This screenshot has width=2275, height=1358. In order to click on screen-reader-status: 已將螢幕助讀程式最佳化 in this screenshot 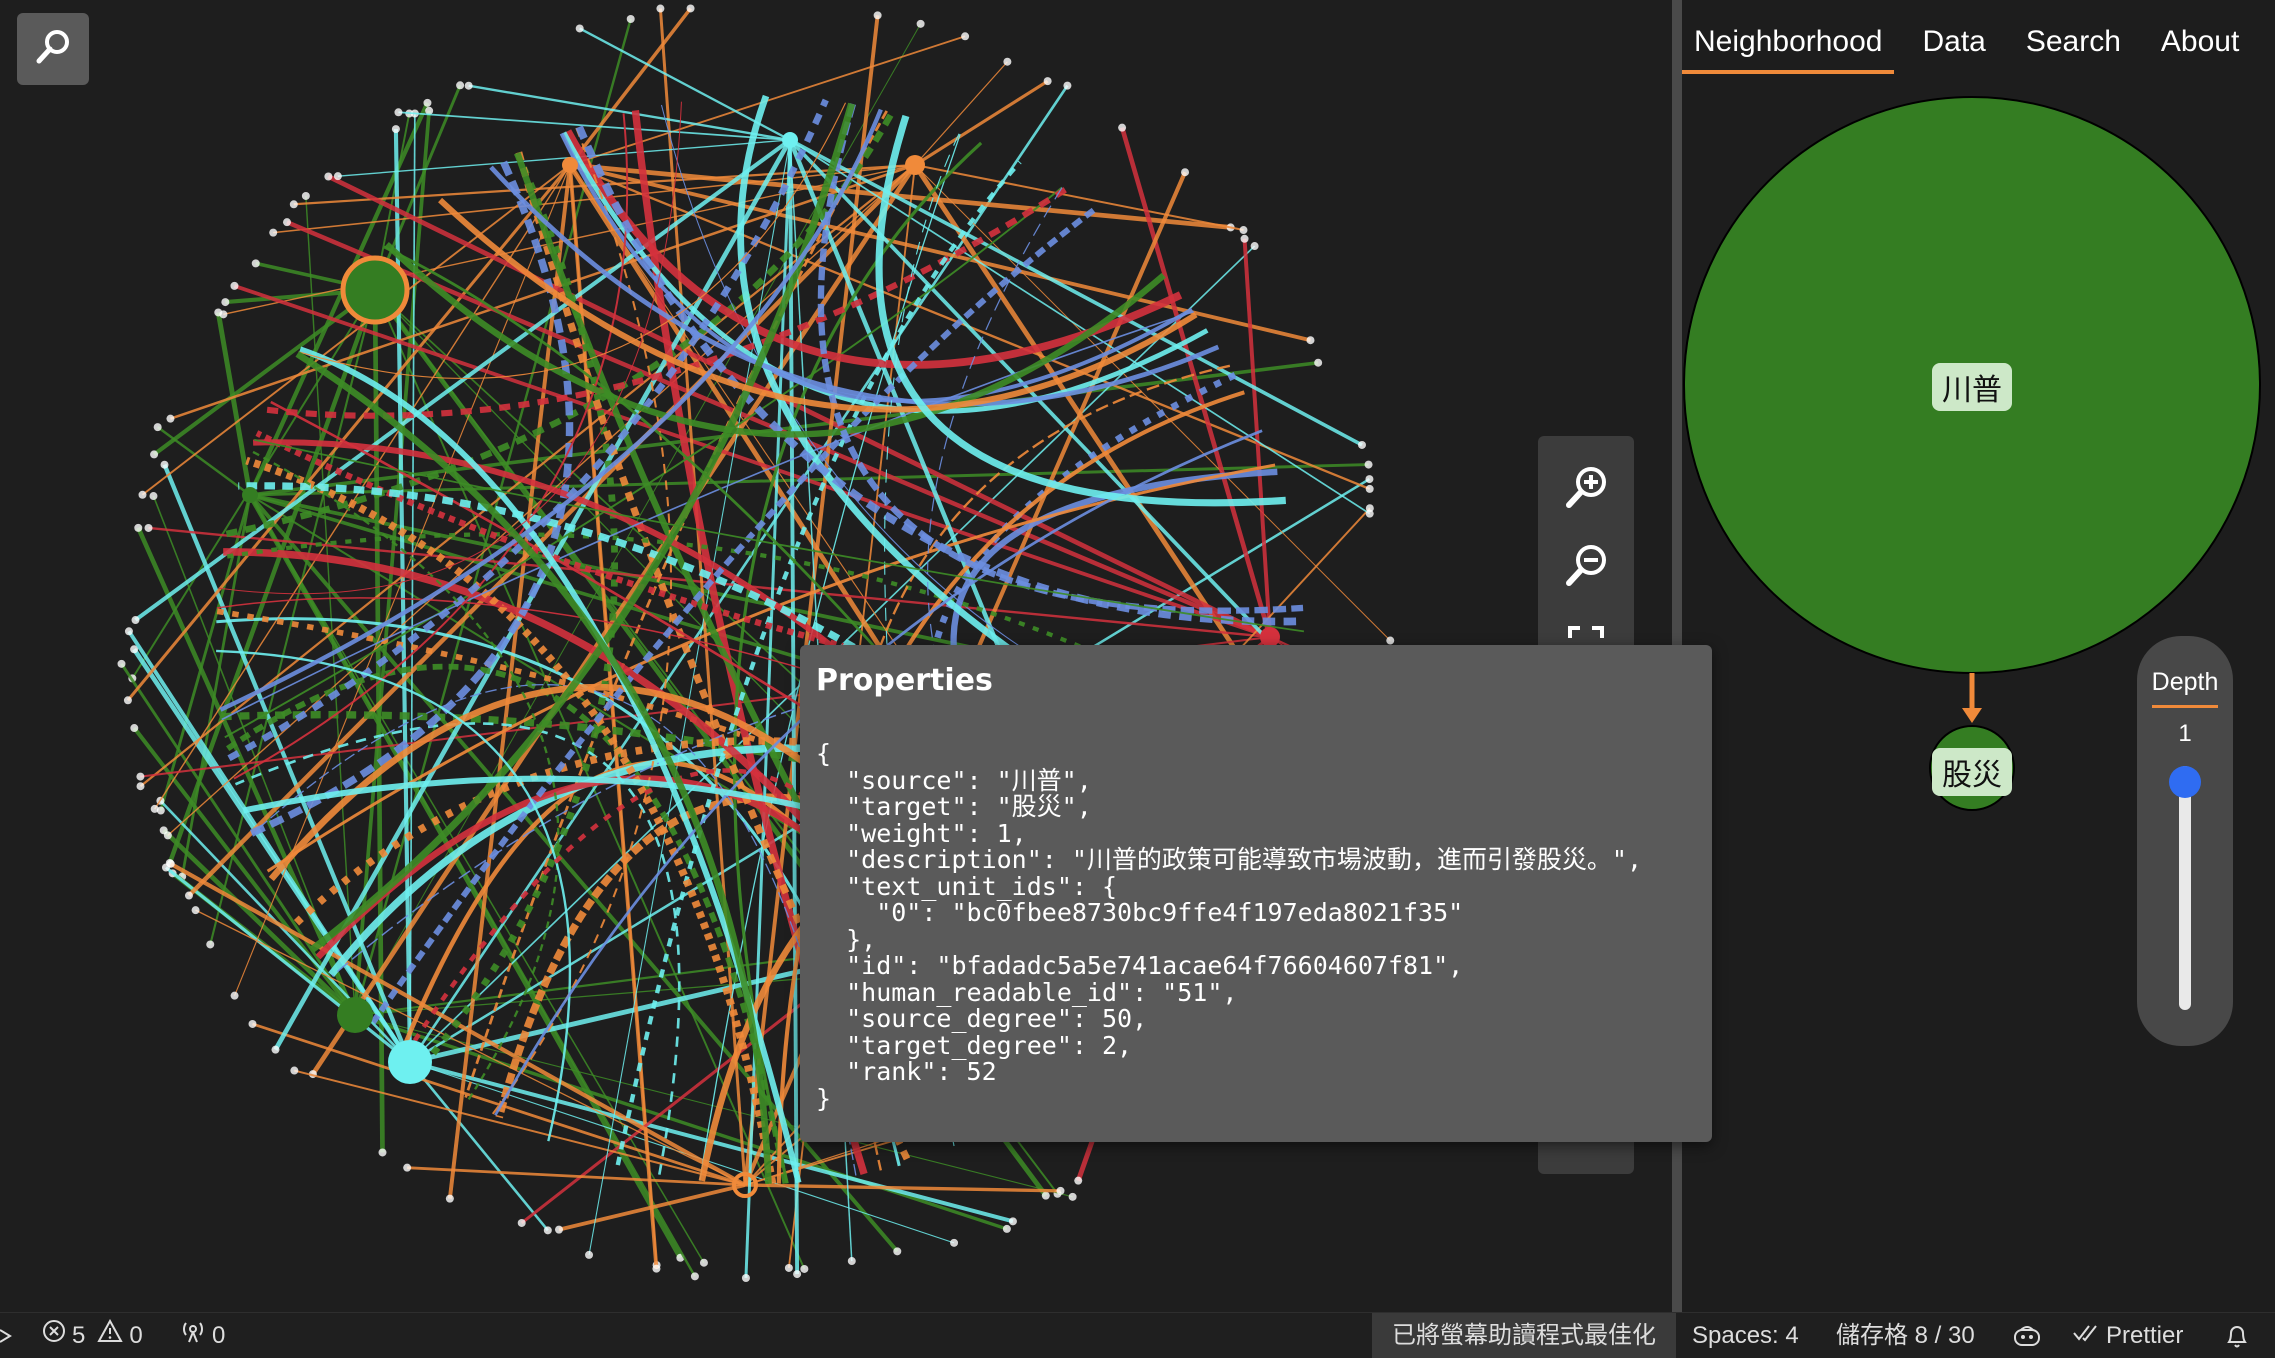, I will do `click(1524, 1335)`.